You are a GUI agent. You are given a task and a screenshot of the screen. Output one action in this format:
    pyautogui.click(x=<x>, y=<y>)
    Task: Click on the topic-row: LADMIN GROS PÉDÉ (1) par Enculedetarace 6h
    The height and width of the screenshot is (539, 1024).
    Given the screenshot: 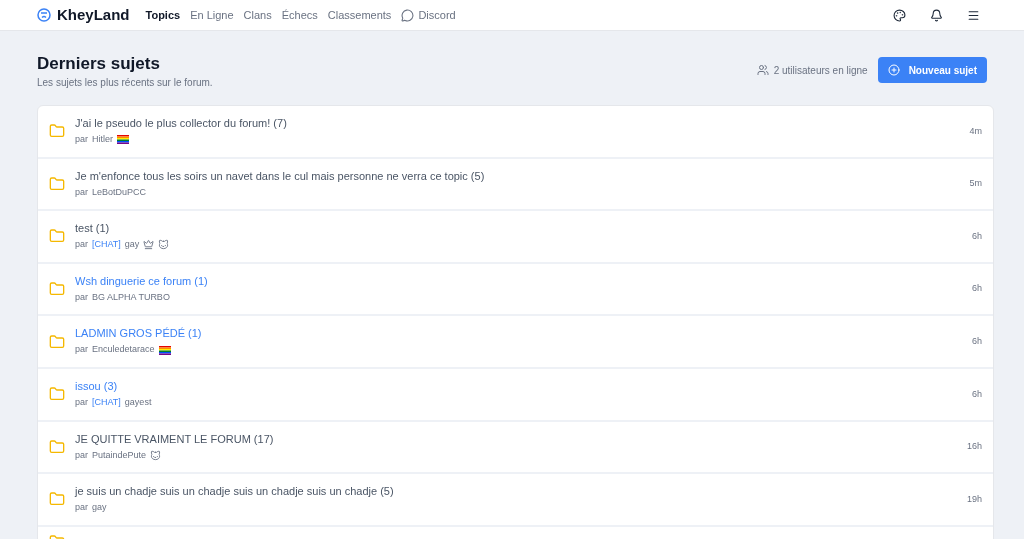 What is the action you would take?
    pyautogui.click(x=515, y=342)
    